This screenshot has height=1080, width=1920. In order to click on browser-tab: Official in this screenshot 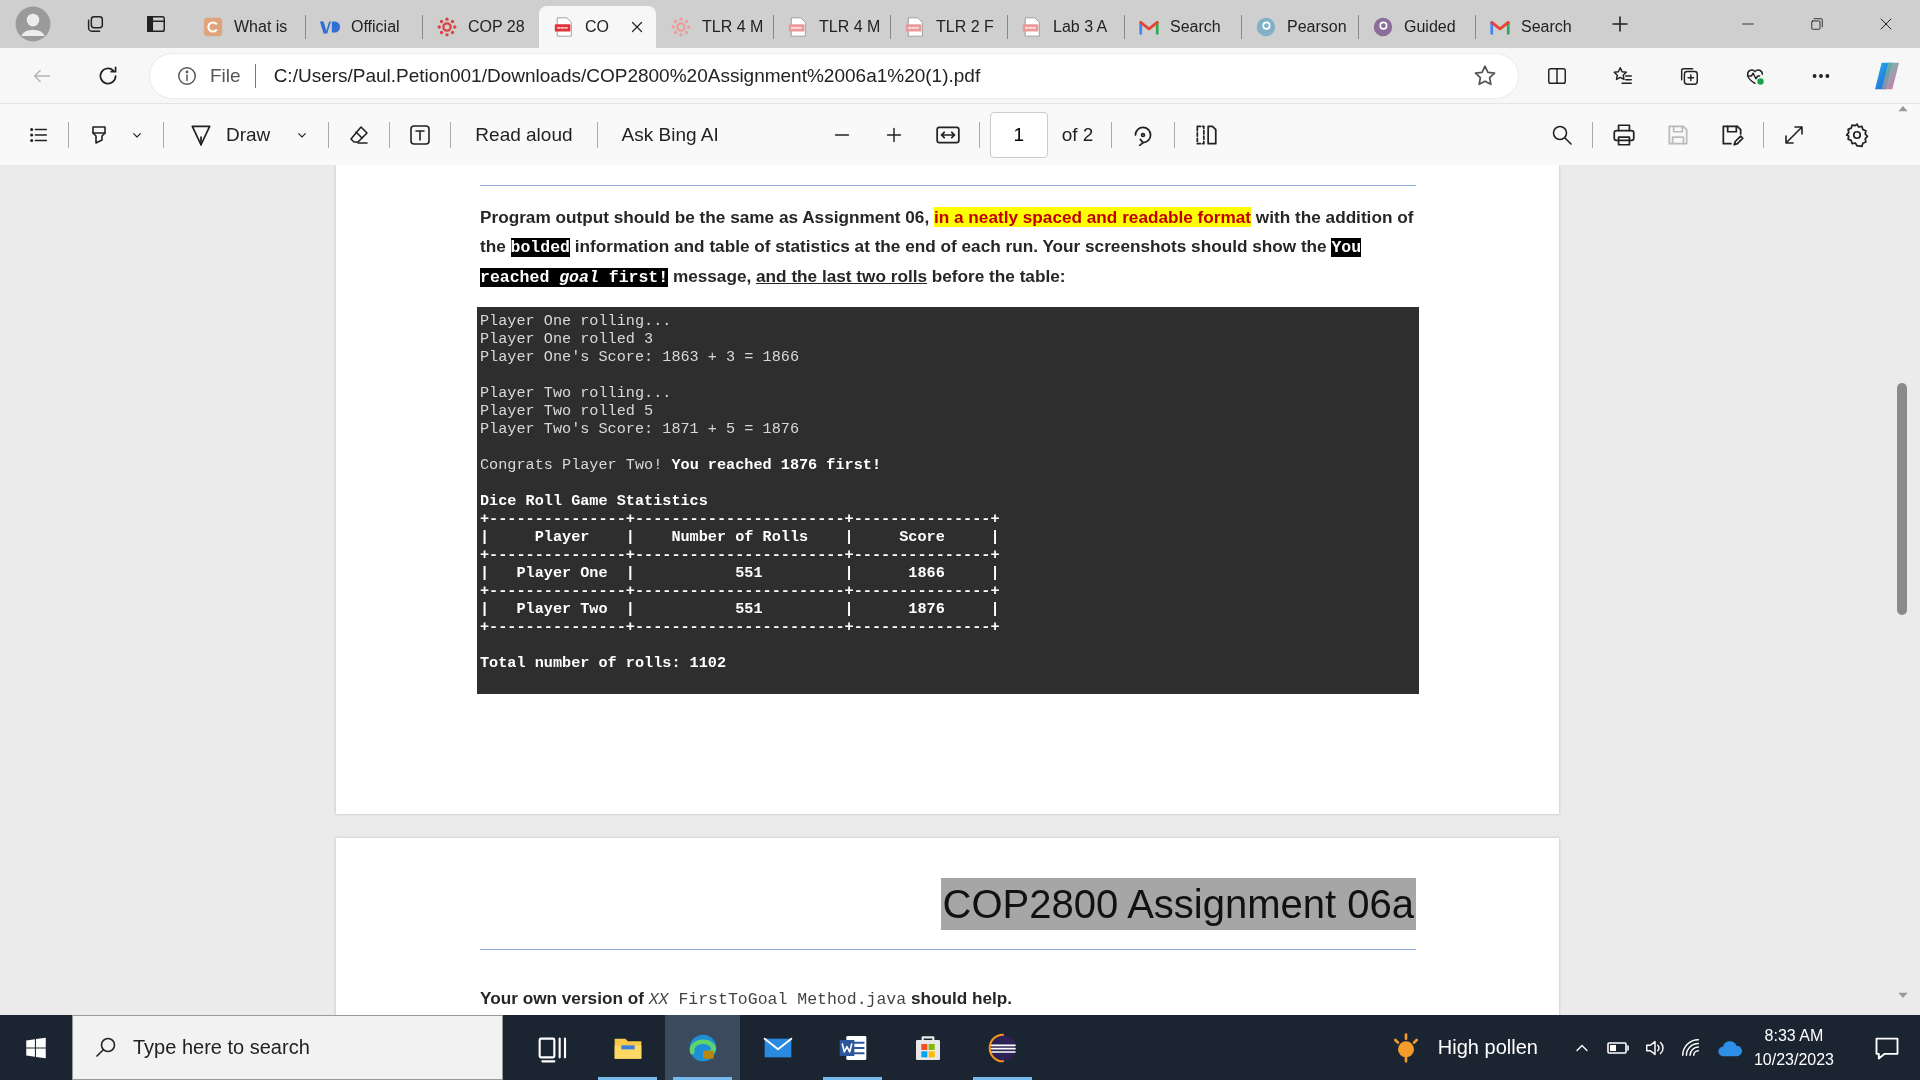, I will do `click(363, 27)`.